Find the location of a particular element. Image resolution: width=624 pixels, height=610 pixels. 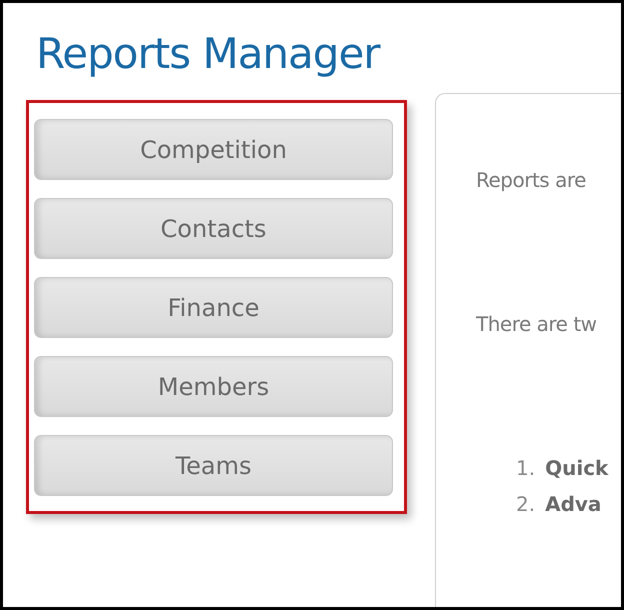

report-category-button: Finance is located at coordinates (213, 307).